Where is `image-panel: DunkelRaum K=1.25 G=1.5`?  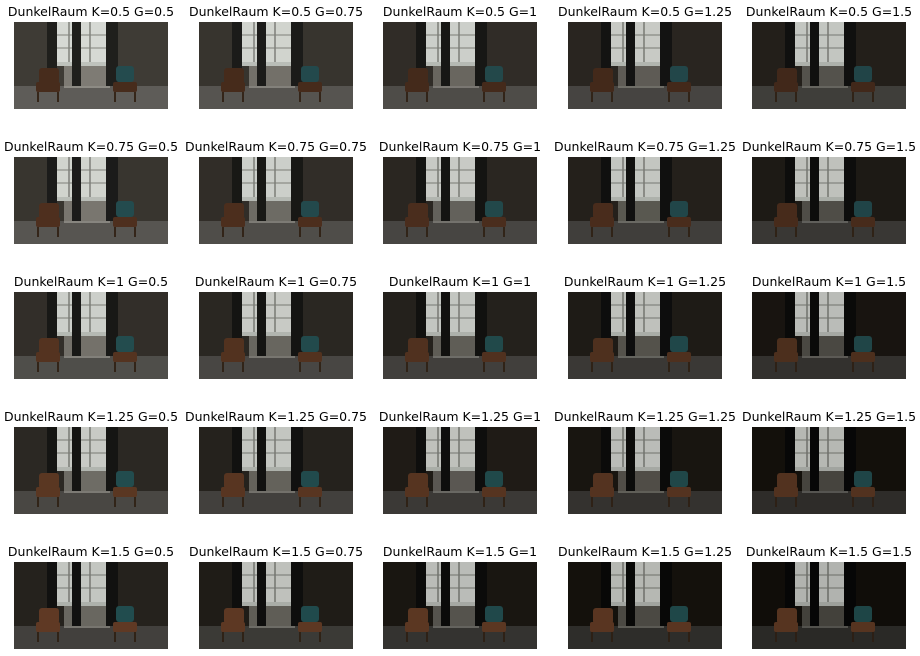 image-panel: DunkelRaum K=1.25 G=1.5 is located at coordinates (829, 461).